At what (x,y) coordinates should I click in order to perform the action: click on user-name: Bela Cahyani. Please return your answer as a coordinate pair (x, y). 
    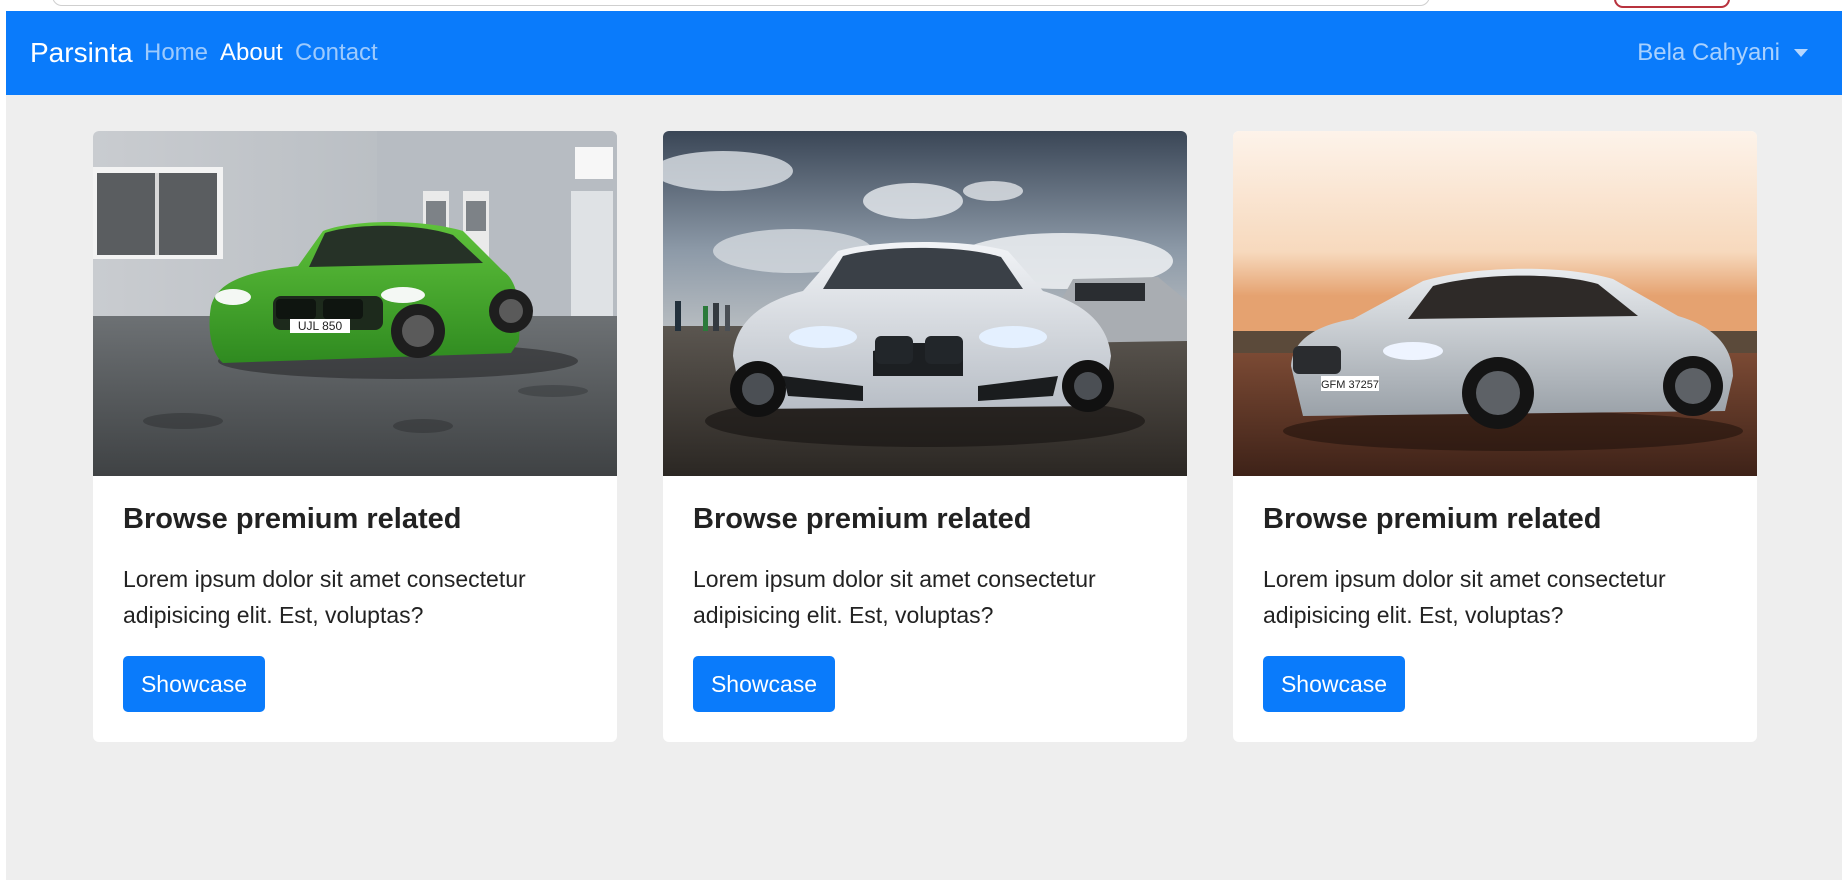
    Looking at the image, I should click on (1708, 52).